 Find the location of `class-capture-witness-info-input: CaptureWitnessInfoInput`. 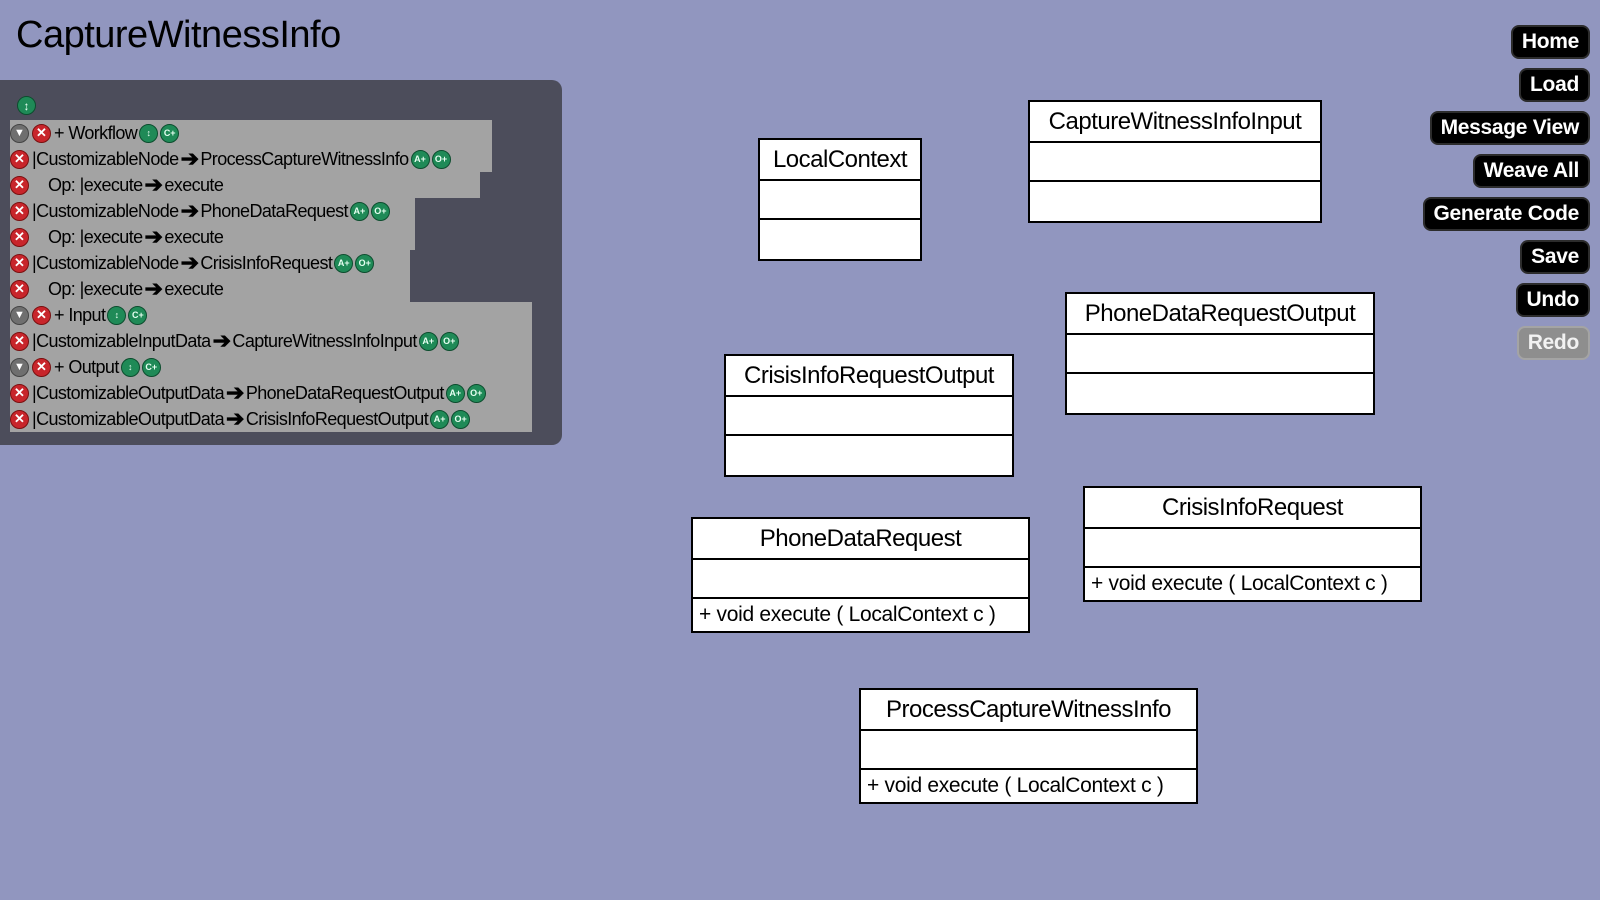

class-capture-witness-info-input: CaptureWitnessInfoInput is located at coordinates (1175, 161).